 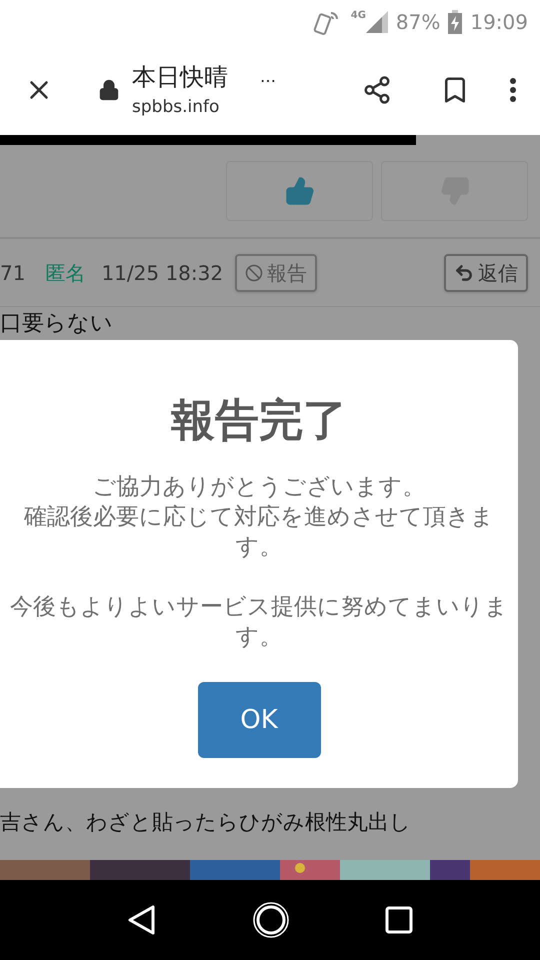 I want to click on post-text: 吉さん、わざと貼ったらひがみ根性丸出し, so click(x=205, y=822).